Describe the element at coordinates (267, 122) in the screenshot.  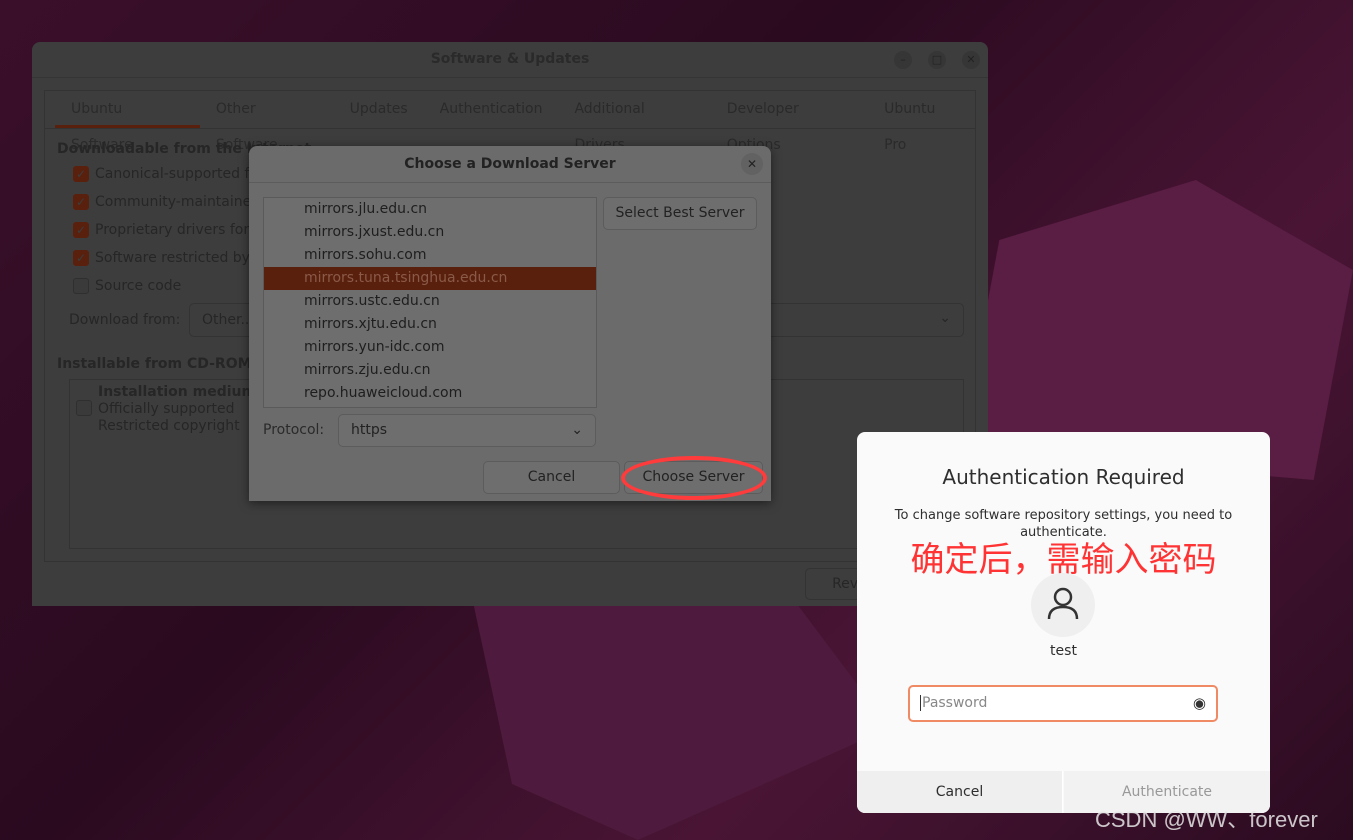
I see `tab-other-software: Other Software` at that location.